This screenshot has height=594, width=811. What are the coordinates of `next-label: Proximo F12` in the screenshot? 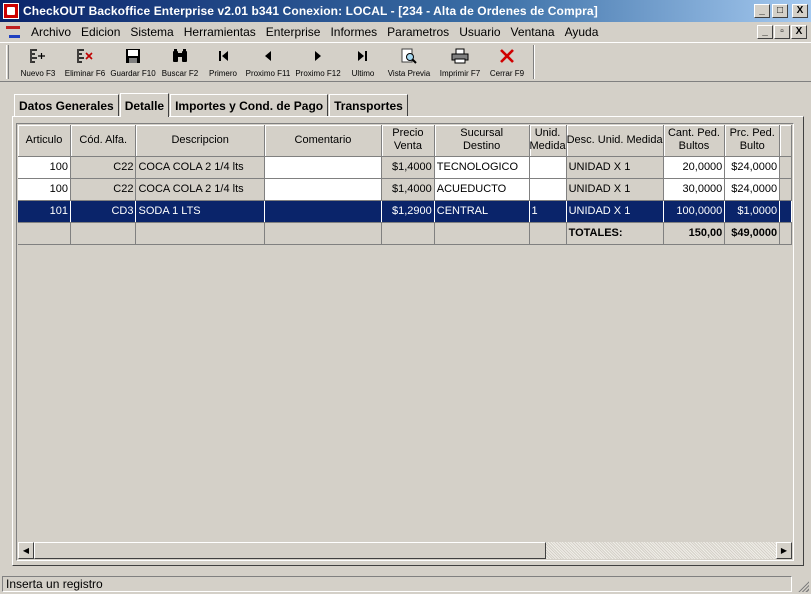 It's located at (318, 73).